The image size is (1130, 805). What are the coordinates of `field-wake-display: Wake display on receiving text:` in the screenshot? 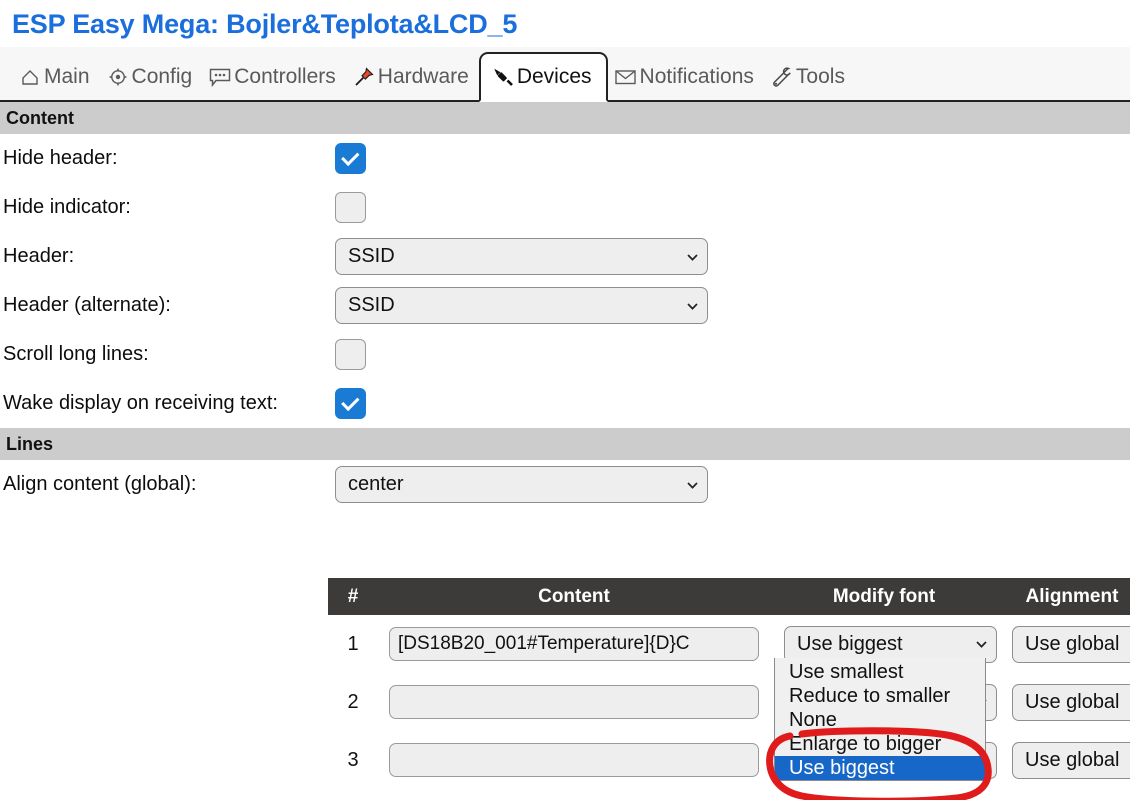 It's located at (565, 403).